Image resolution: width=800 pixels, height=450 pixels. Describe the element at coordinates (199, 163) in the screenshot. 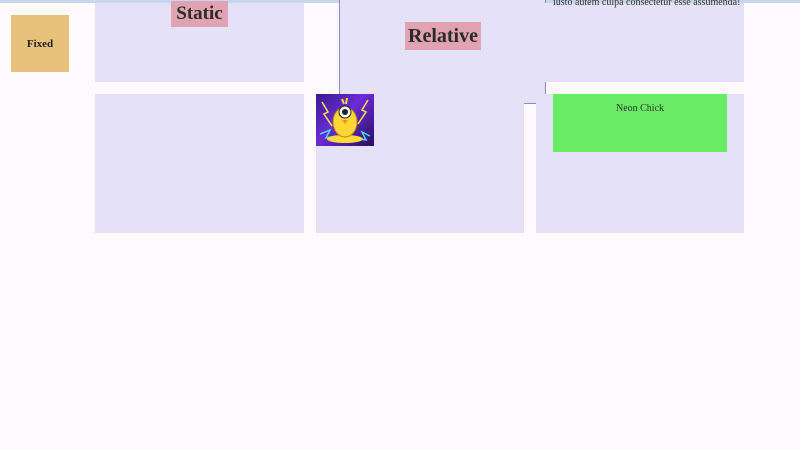

I see `empty-card` at that location.